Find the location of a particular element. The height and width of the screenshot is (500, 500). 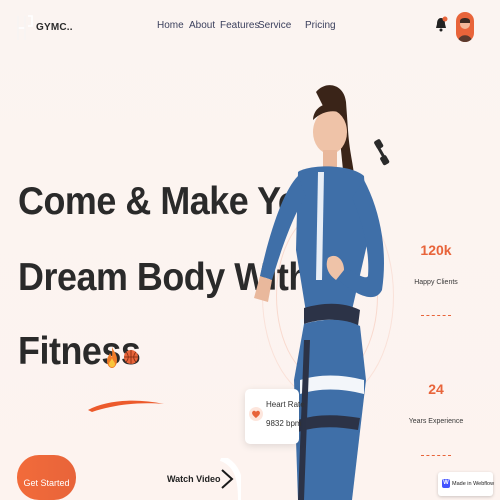

nav-features: Features is located at coordinates (239, 25).